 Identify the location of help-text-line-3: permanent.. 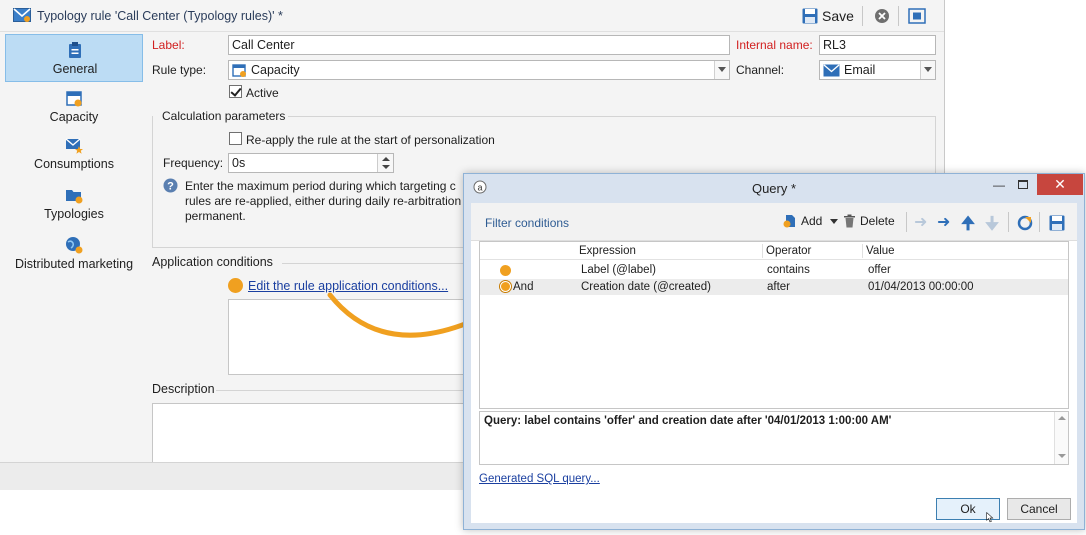
(215, 216).